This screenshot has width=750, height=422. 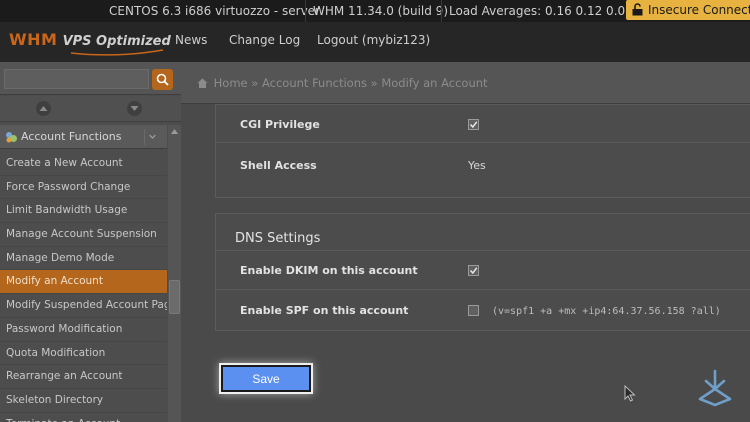 What do you see at coordinates (76, 79) in the screenshot?
I see `search-input` at bounding box center [76, 79].